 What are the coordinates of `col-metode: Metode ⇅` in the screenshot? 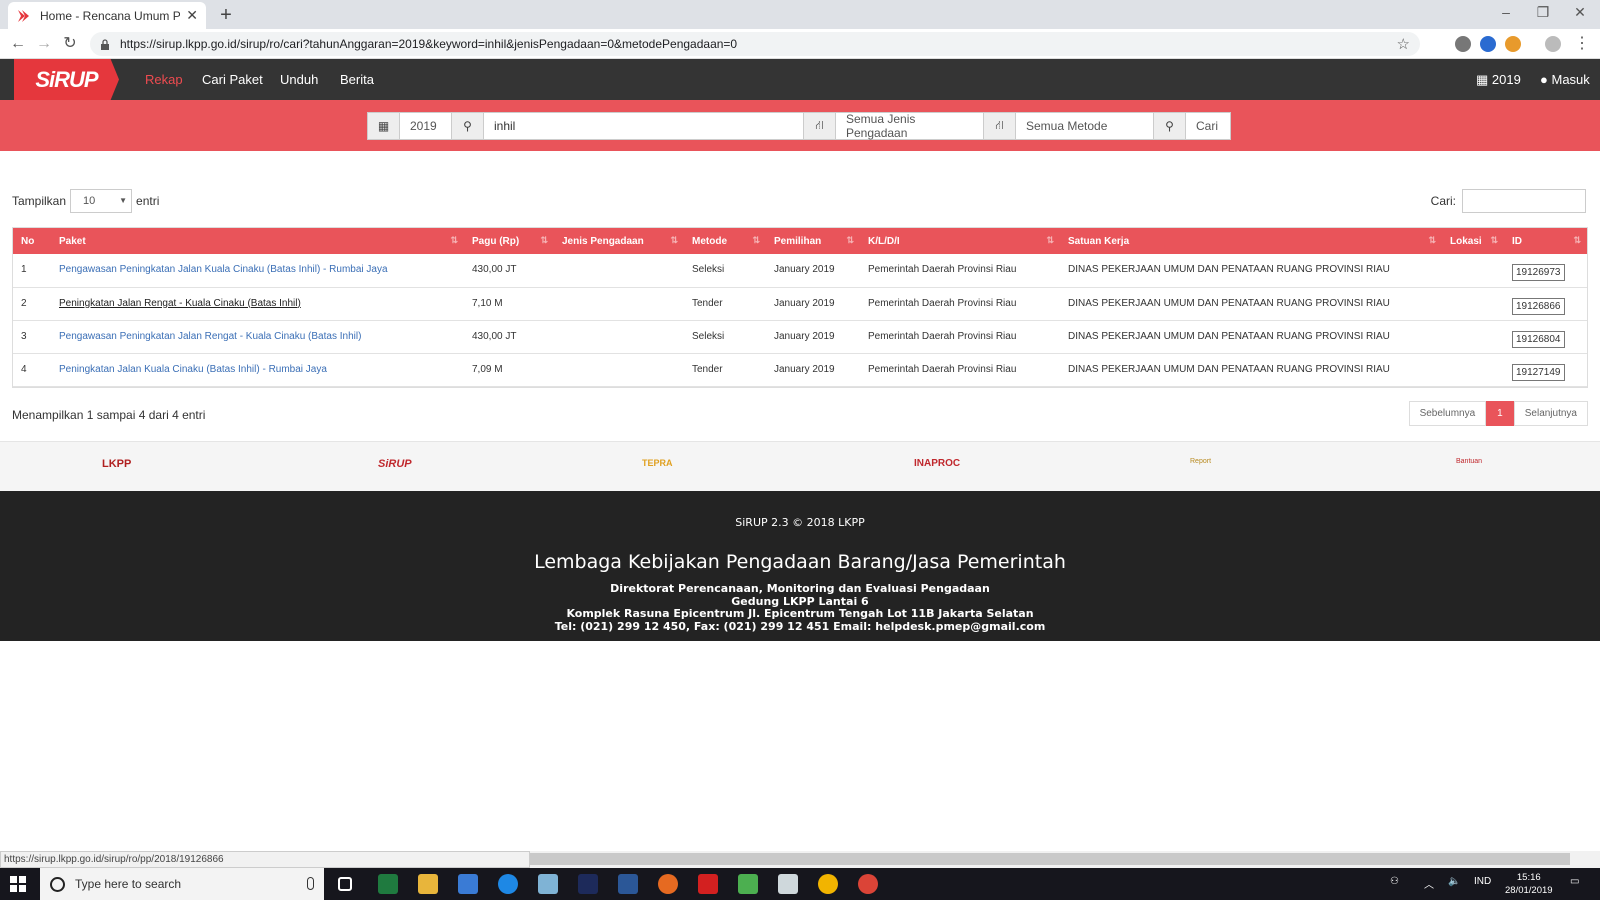 It's located at (725, 241).